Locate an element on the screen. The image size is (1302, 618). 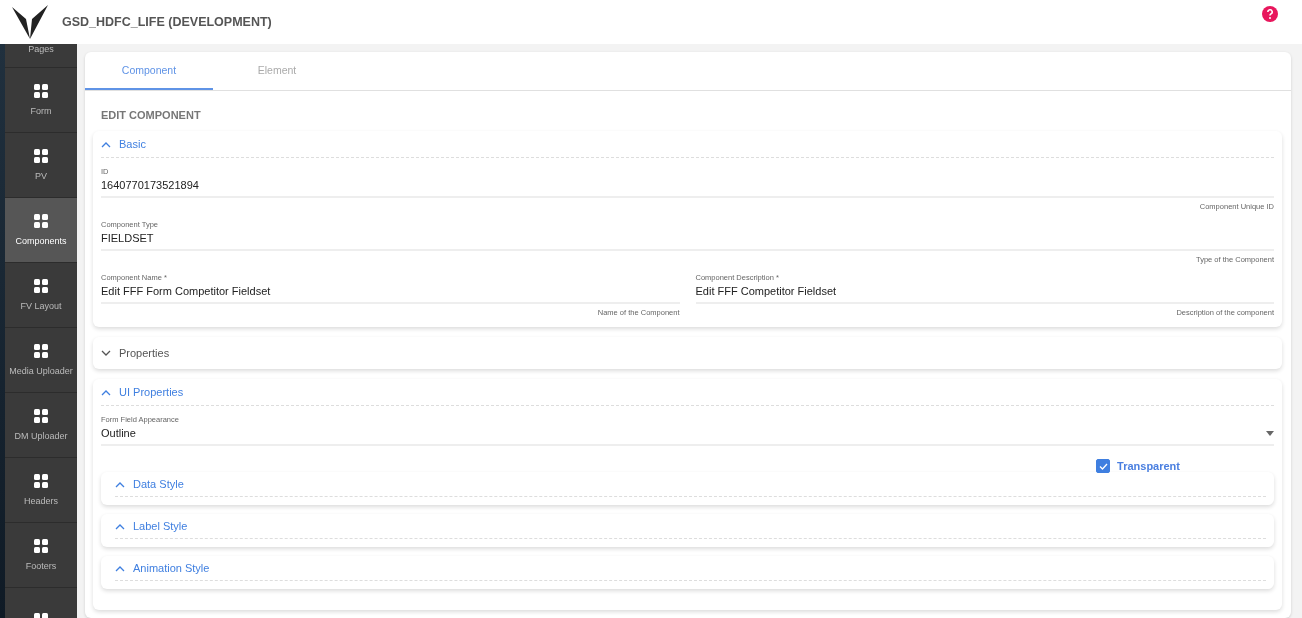
checkmark-icon is located at coordinates (1103, 466).